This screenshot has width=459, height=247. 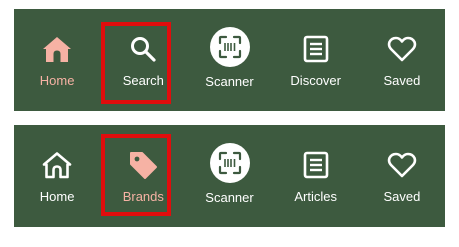 I want to click on nav-item-discover: Discover, so click(x=316, y=60).